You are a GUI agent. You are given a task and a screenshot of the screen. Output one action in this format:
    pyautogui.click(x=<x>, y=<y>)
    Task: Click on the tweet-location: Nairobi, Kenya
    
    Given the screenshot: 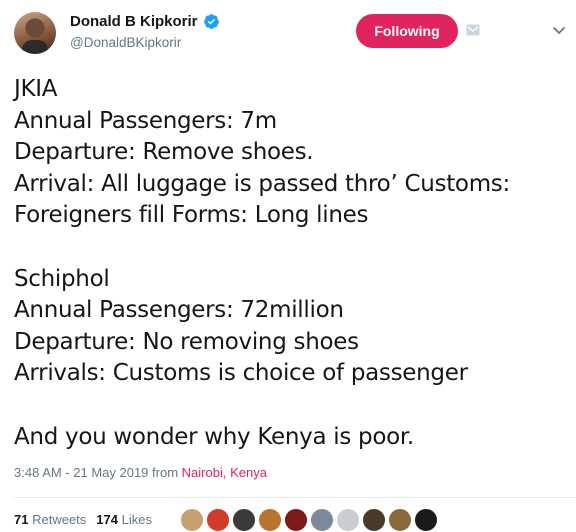 What is the action you would take?
    pyautogui.click(x=224, y=472)
    